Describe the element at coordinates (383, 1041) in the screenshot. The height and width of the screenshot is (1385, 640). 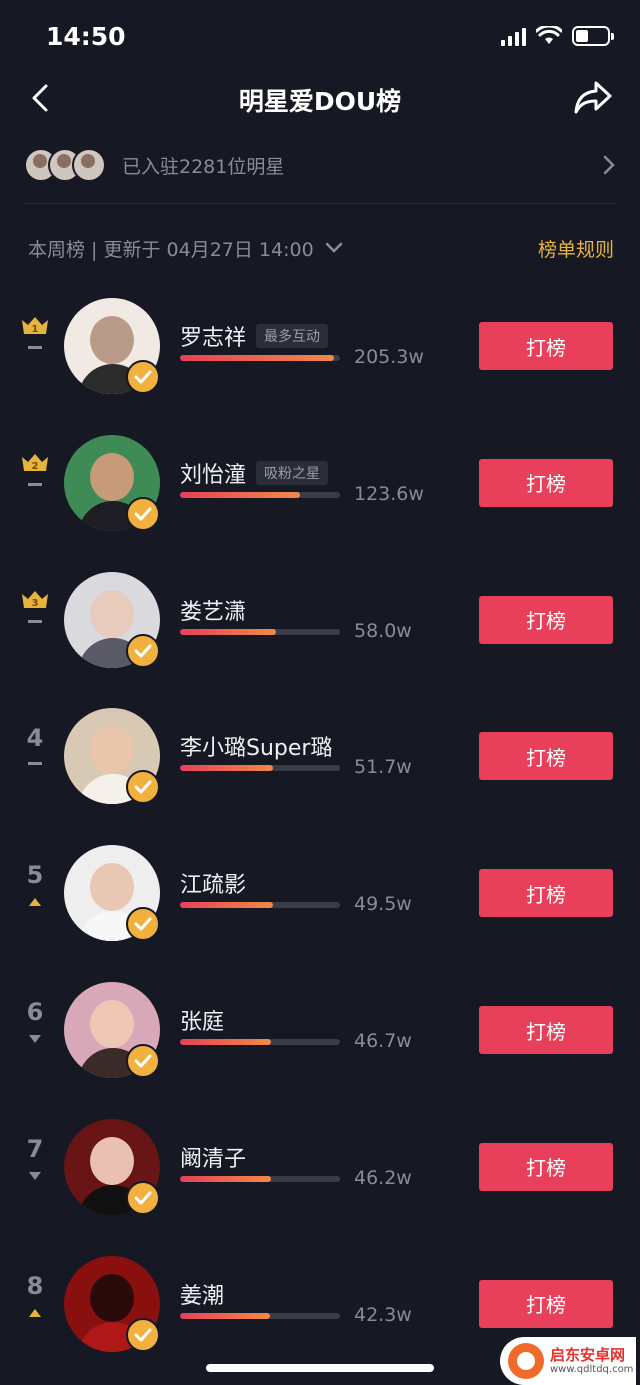
I see `star-score: 46.7w` at that location.